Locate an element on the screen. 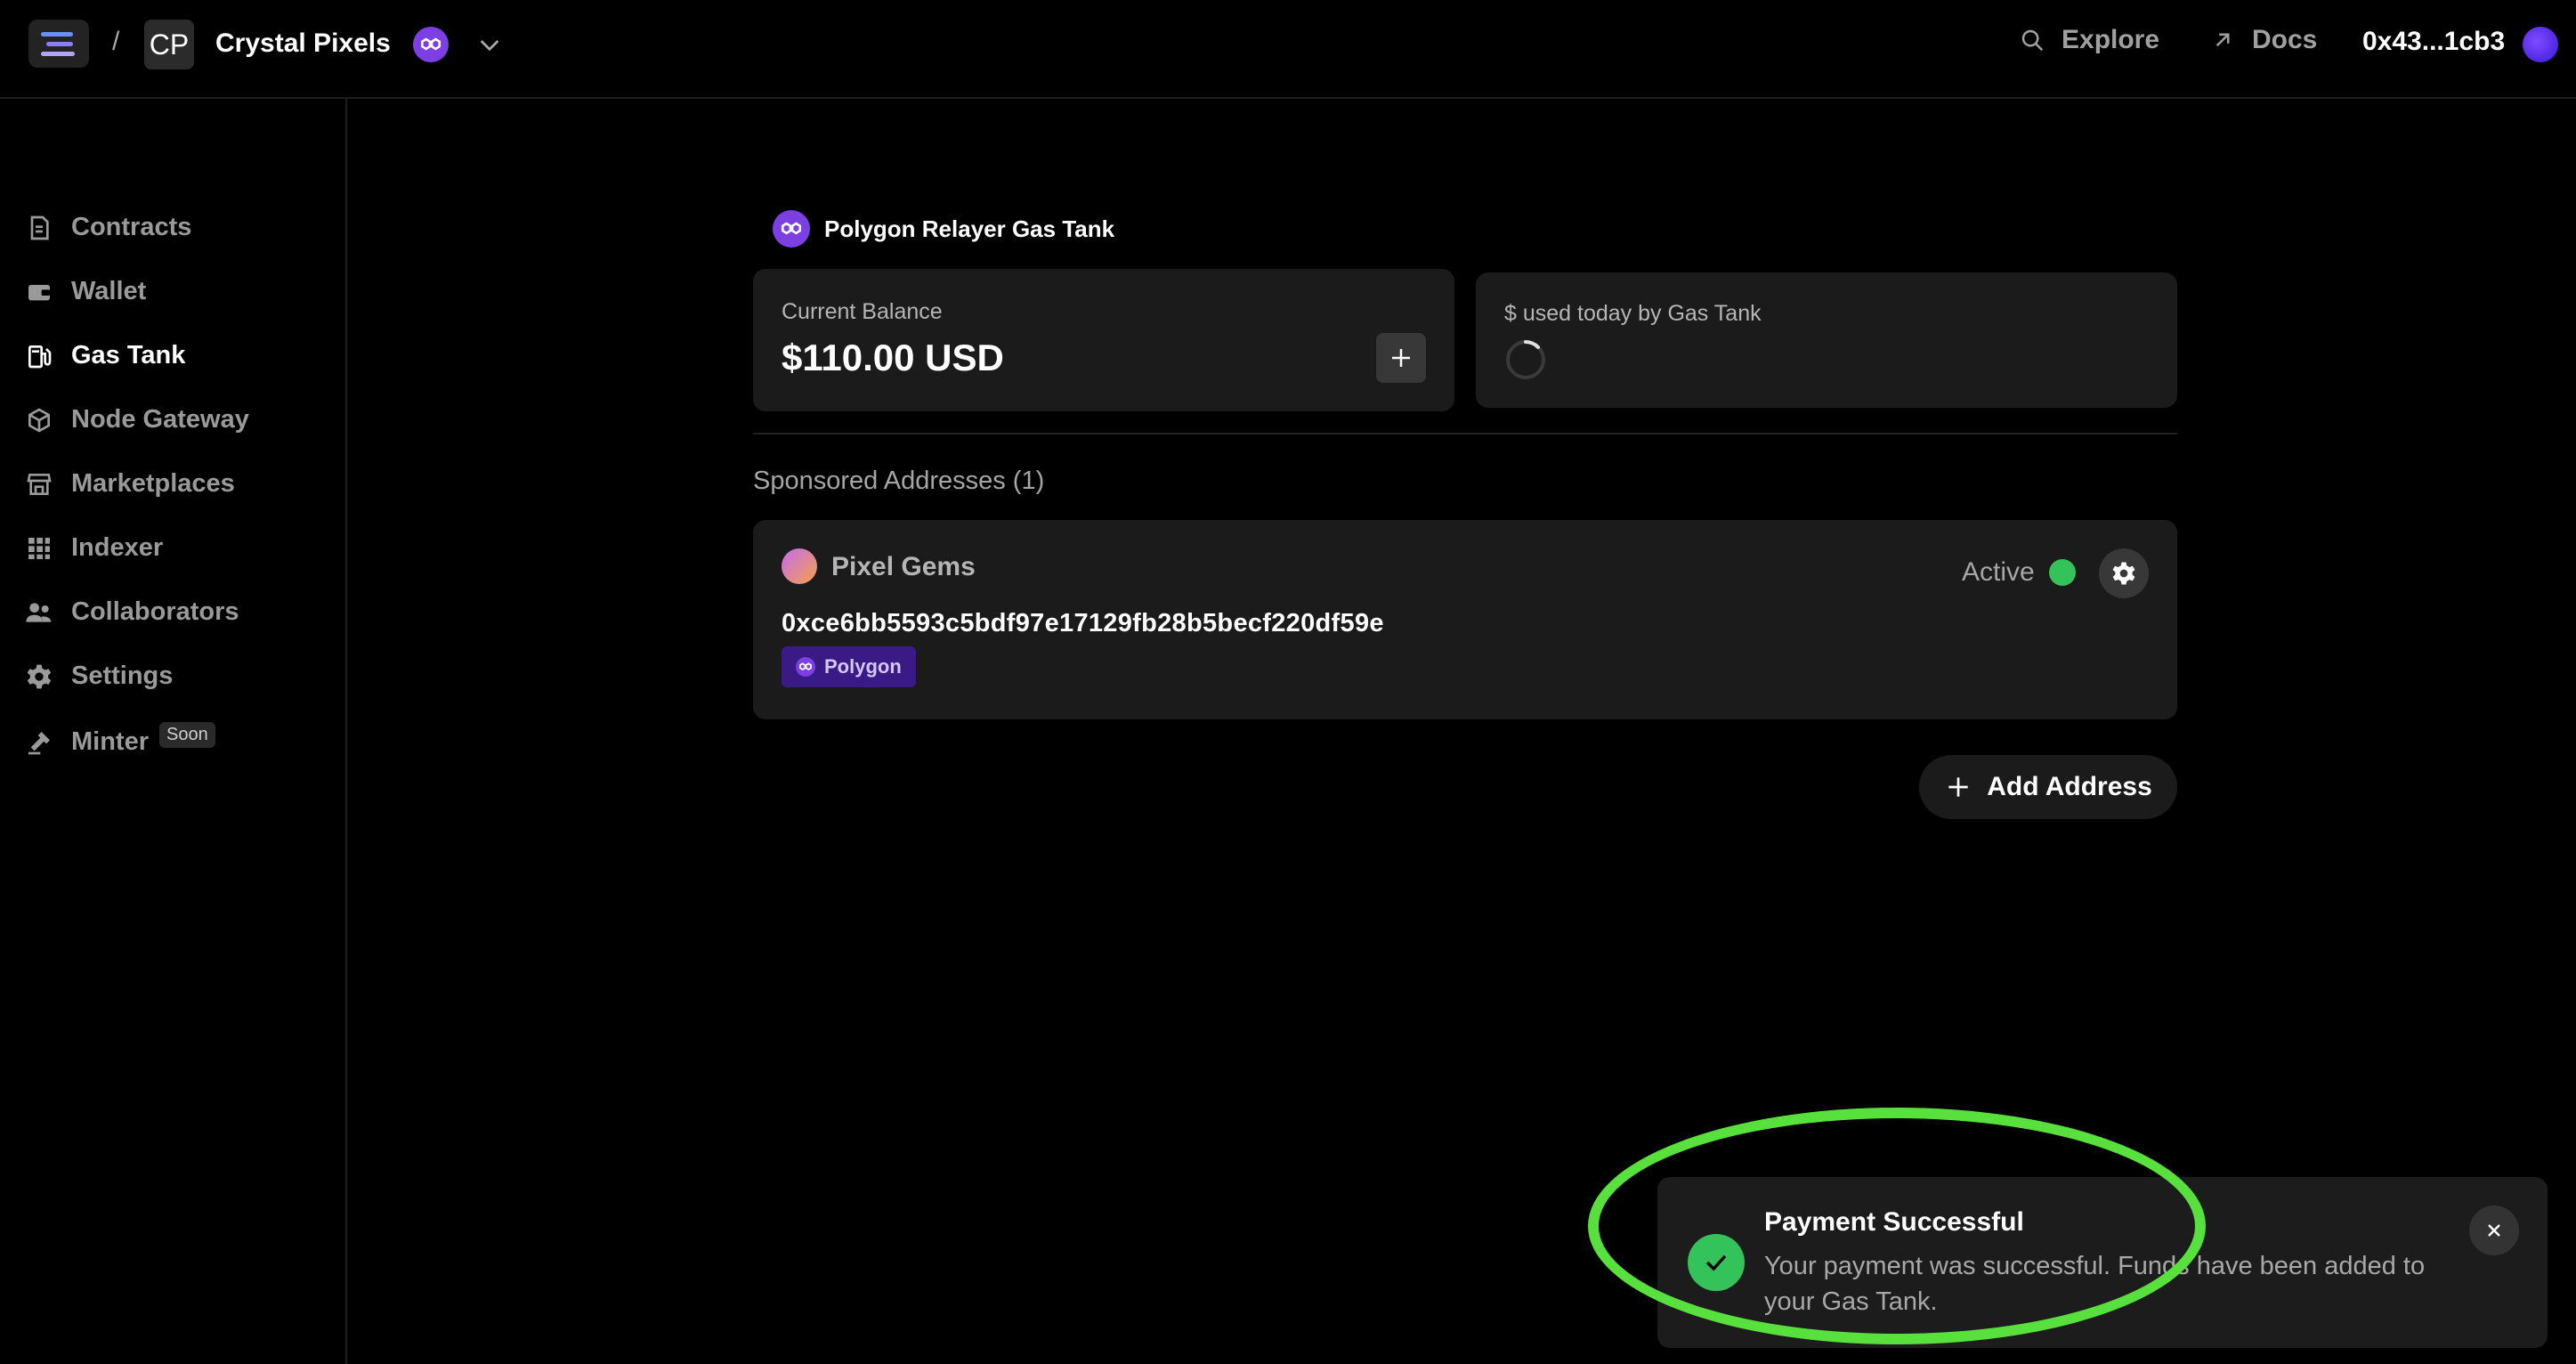 Image resolution: width=2576 pixels, height=1364 pixels. sidebar-item-collaborators: Collaborators is located at coordinates (132, 612).